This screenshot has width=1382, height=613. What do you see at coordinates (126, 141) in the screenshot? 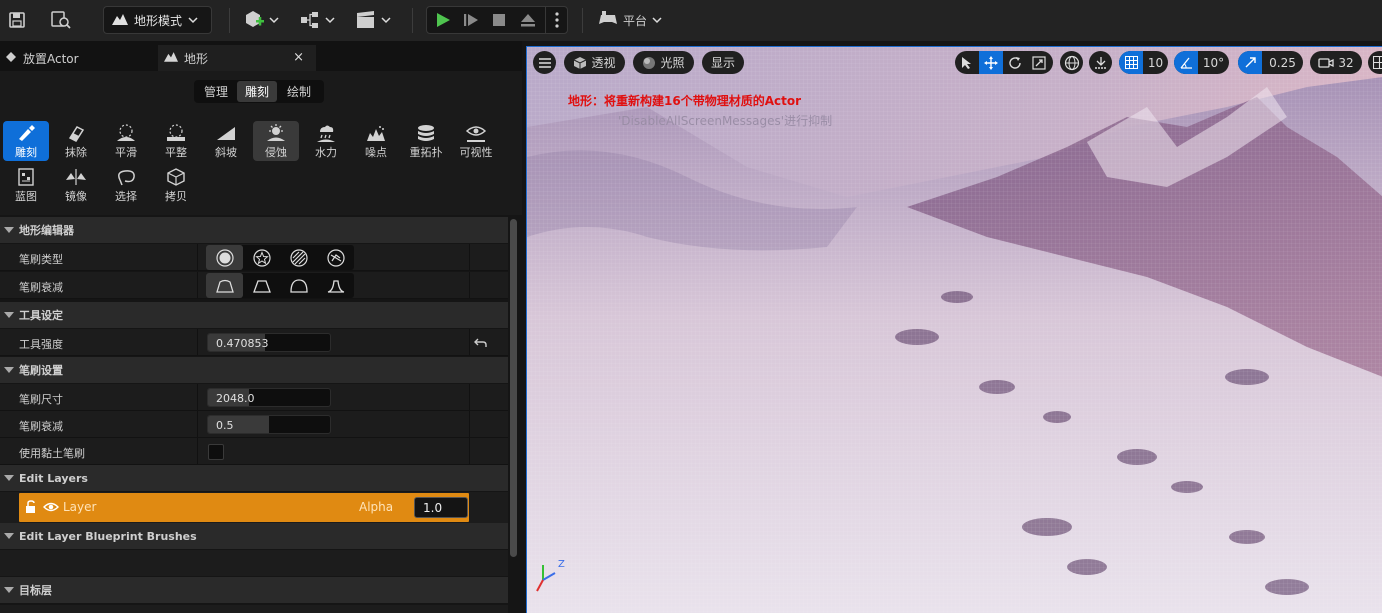
I see `tool-smooth: 平滑` at bounding box center [126, 141].